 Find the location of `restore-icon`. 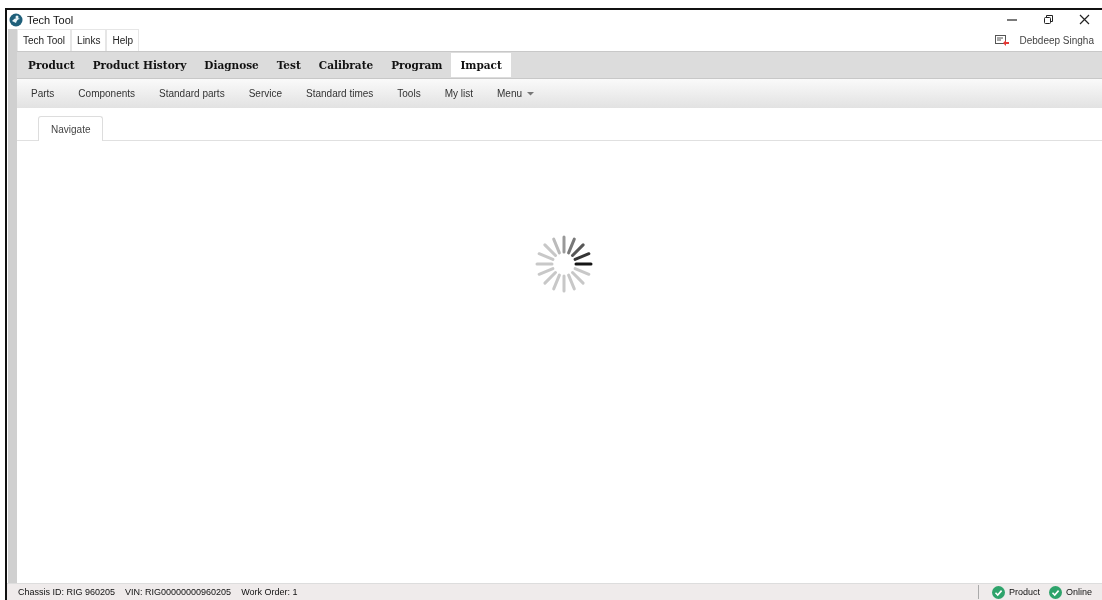

restore-icon is located at coordinates (1048, 19).